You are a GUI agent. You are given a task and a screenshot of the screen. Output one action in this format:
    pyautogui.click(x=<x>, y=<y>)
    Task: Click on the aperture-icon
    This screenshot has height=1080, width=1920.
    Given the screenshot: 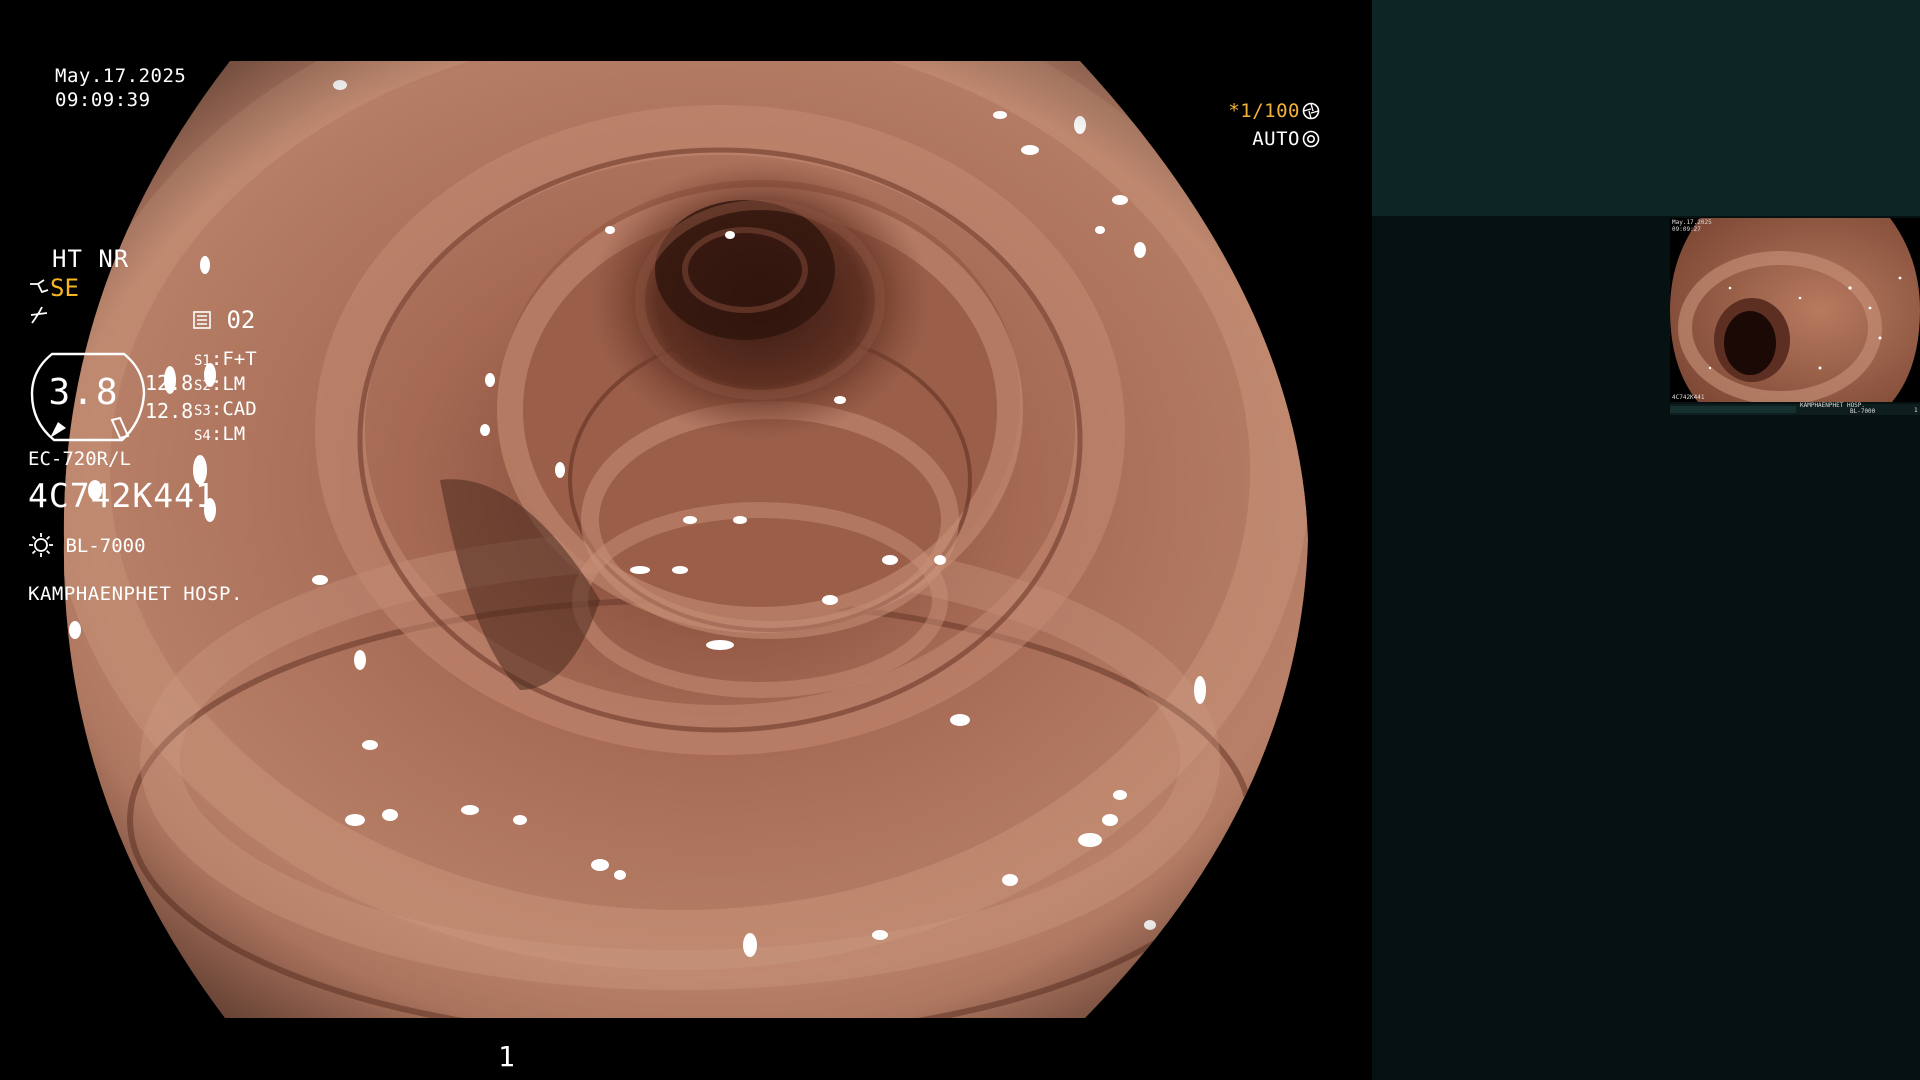 What is the action you would take?
    pyautogui.click(x=1311, y=114)
    